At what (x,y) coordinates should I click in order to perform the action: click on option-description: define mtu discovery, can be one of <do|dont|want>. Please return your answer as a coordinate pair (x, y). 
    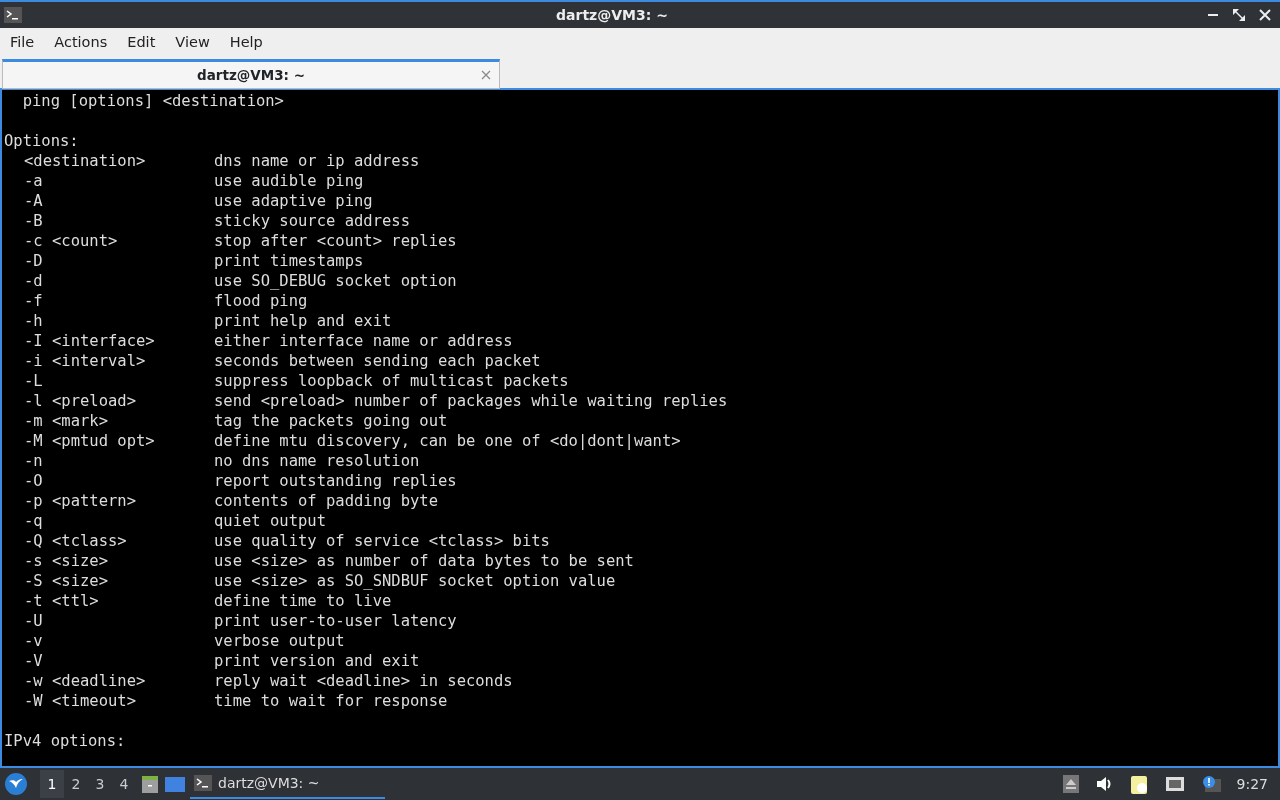
    Looking at the image, I should click on (447, 441).